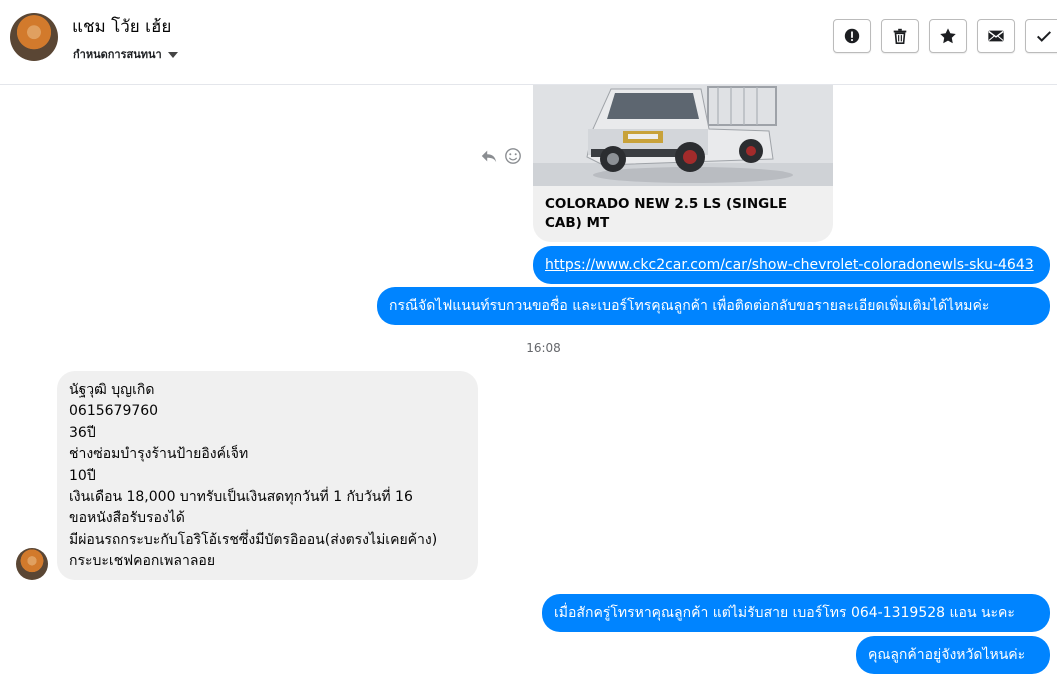  Describe the element at coordinates (117, 54) in the screenshot. I see `conversation-status-label: กำหนดการสนทนา` at that location.